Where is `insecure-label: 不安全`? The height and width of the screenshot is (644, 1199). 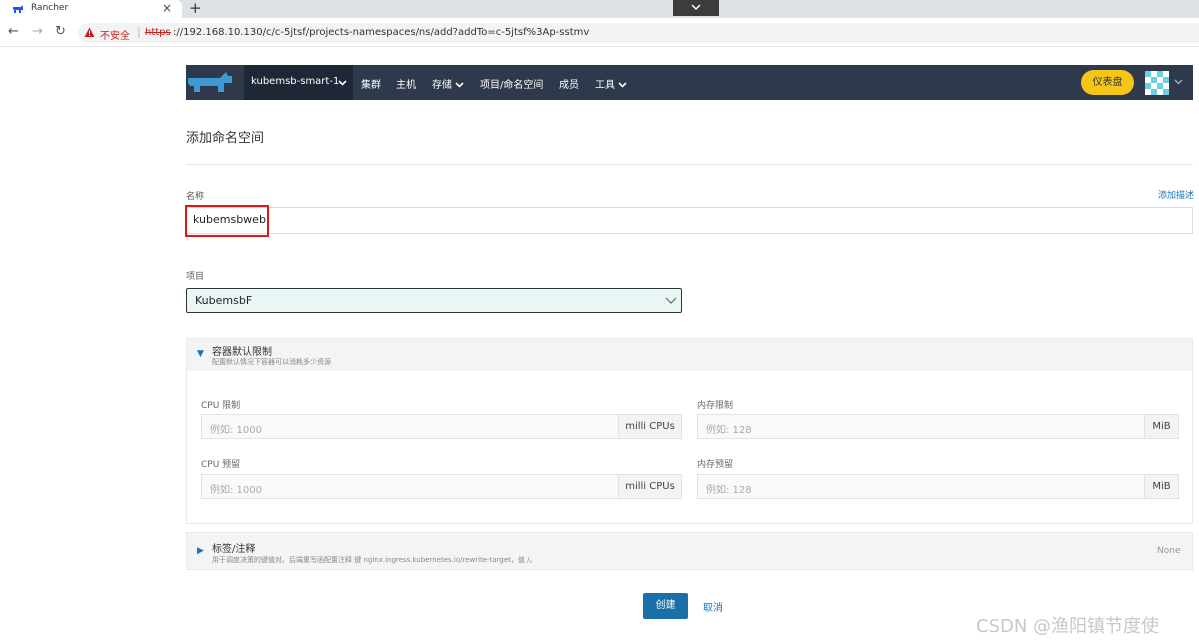
insecure-label: 不安全 is located at coordinates (115, 36).